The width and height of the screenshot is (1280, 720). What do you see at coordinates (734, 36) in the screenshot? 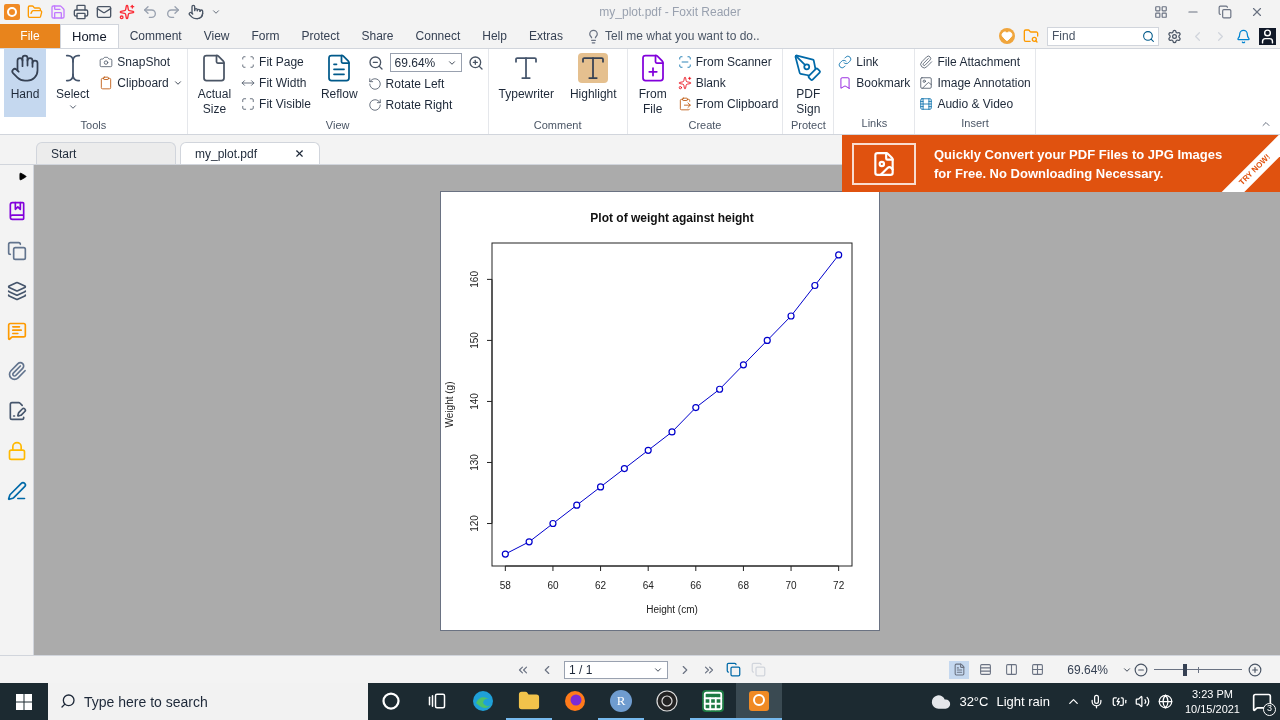
I see `tell-me-field: Tell me what you want to do..` at bounding box center [734, 36].